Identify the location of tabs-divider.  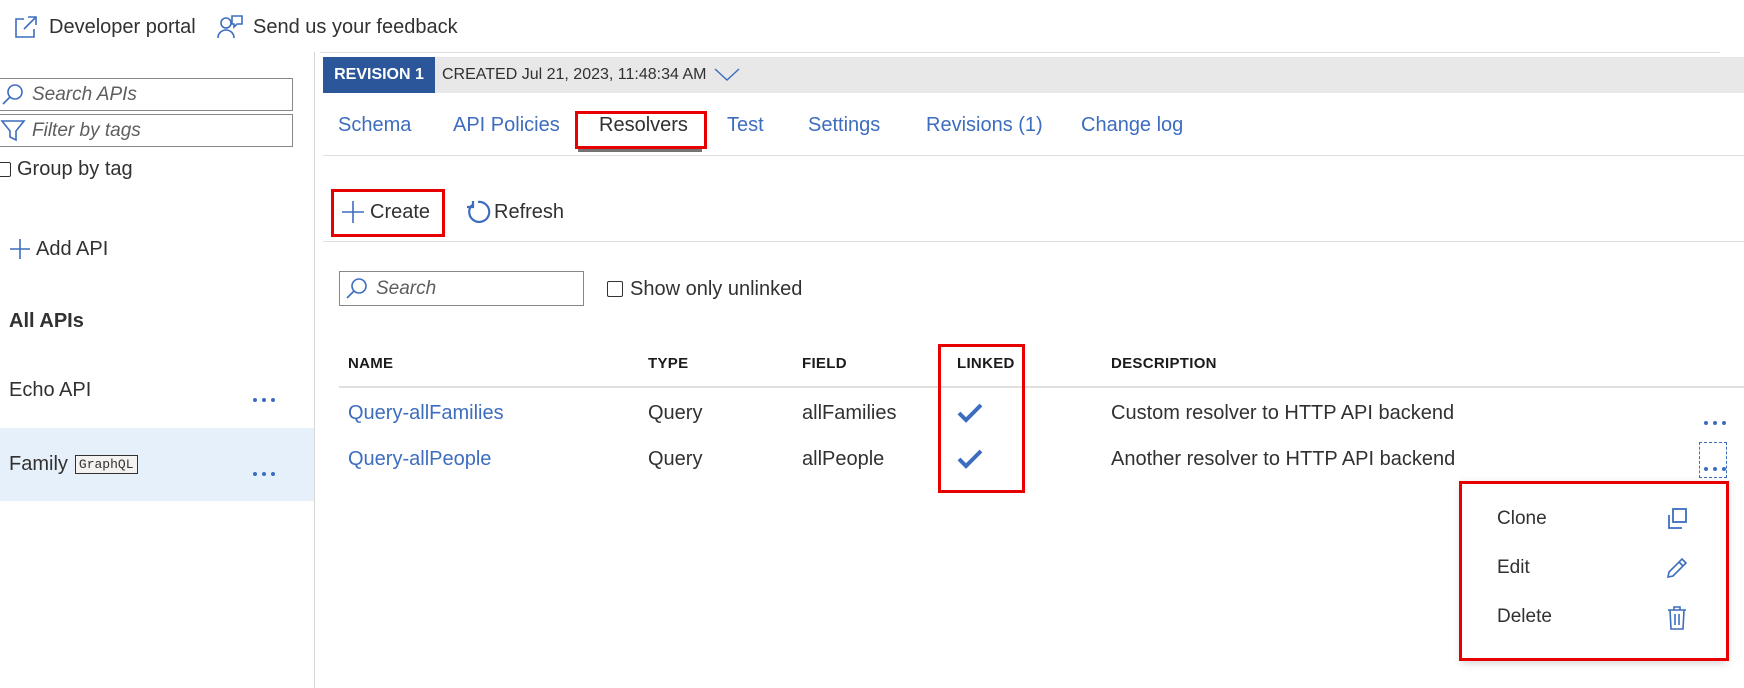
(1033, 155).